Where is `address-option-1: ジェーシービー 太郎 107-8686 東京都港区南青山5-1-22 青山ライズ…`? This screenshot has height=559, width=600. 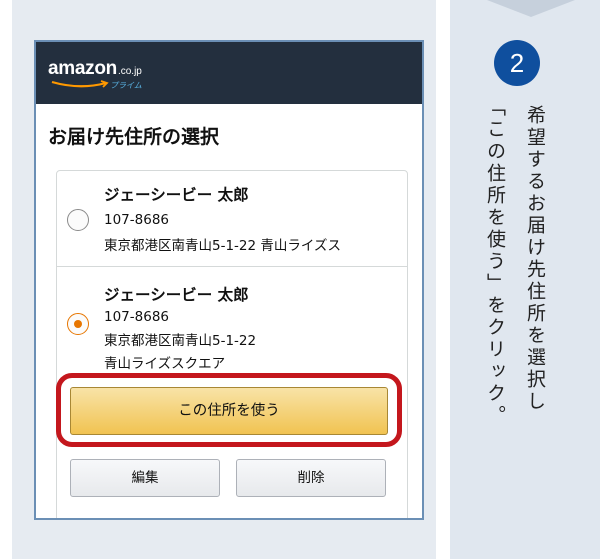 address-option-1: ジェーシービー 太郎 107-8686 東京都港区南青山5-1-22 青山ライズ… is located at coordinates (232, 218).